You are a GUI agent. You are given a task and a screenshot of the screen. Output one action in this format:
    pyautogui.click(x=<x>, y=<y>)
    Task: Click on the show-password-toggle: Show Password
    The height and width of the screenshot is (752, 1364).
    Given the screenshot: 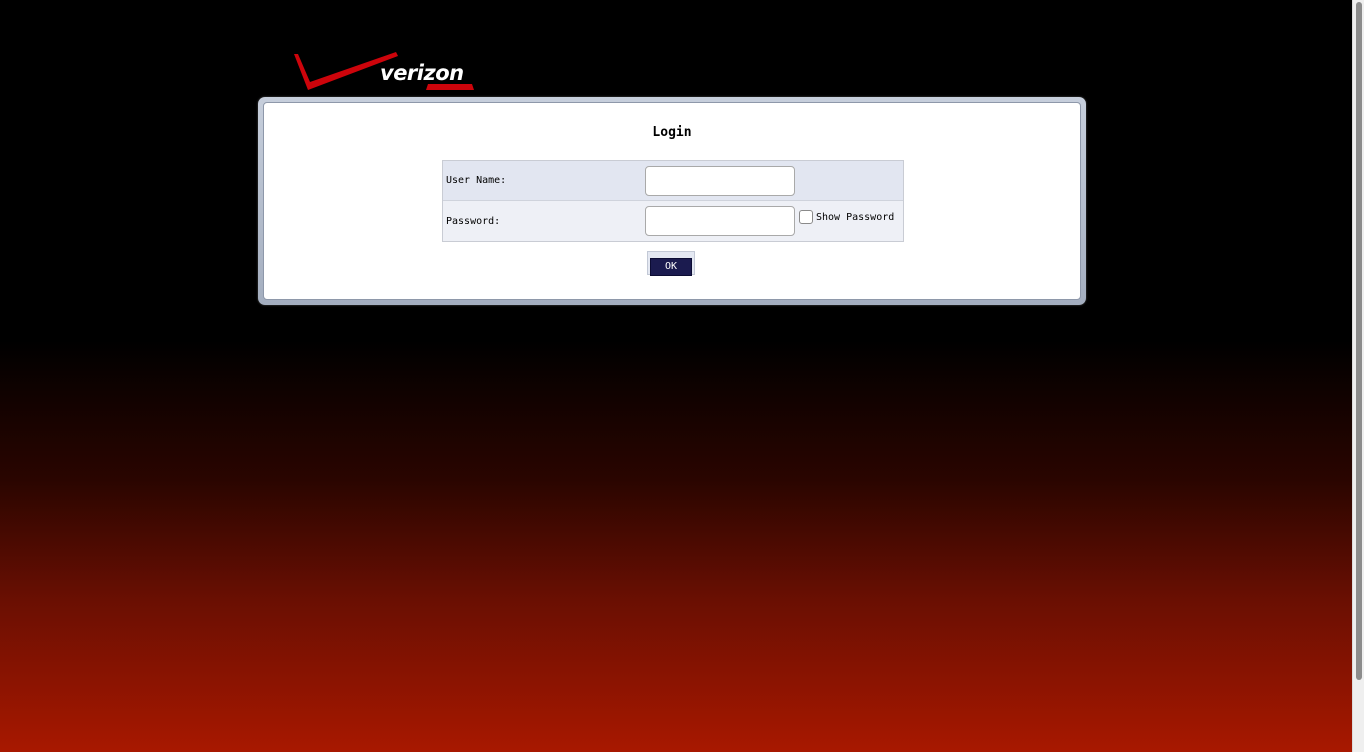 What is the action you would take?
    pyautogui.click(x=846, y=217)
    